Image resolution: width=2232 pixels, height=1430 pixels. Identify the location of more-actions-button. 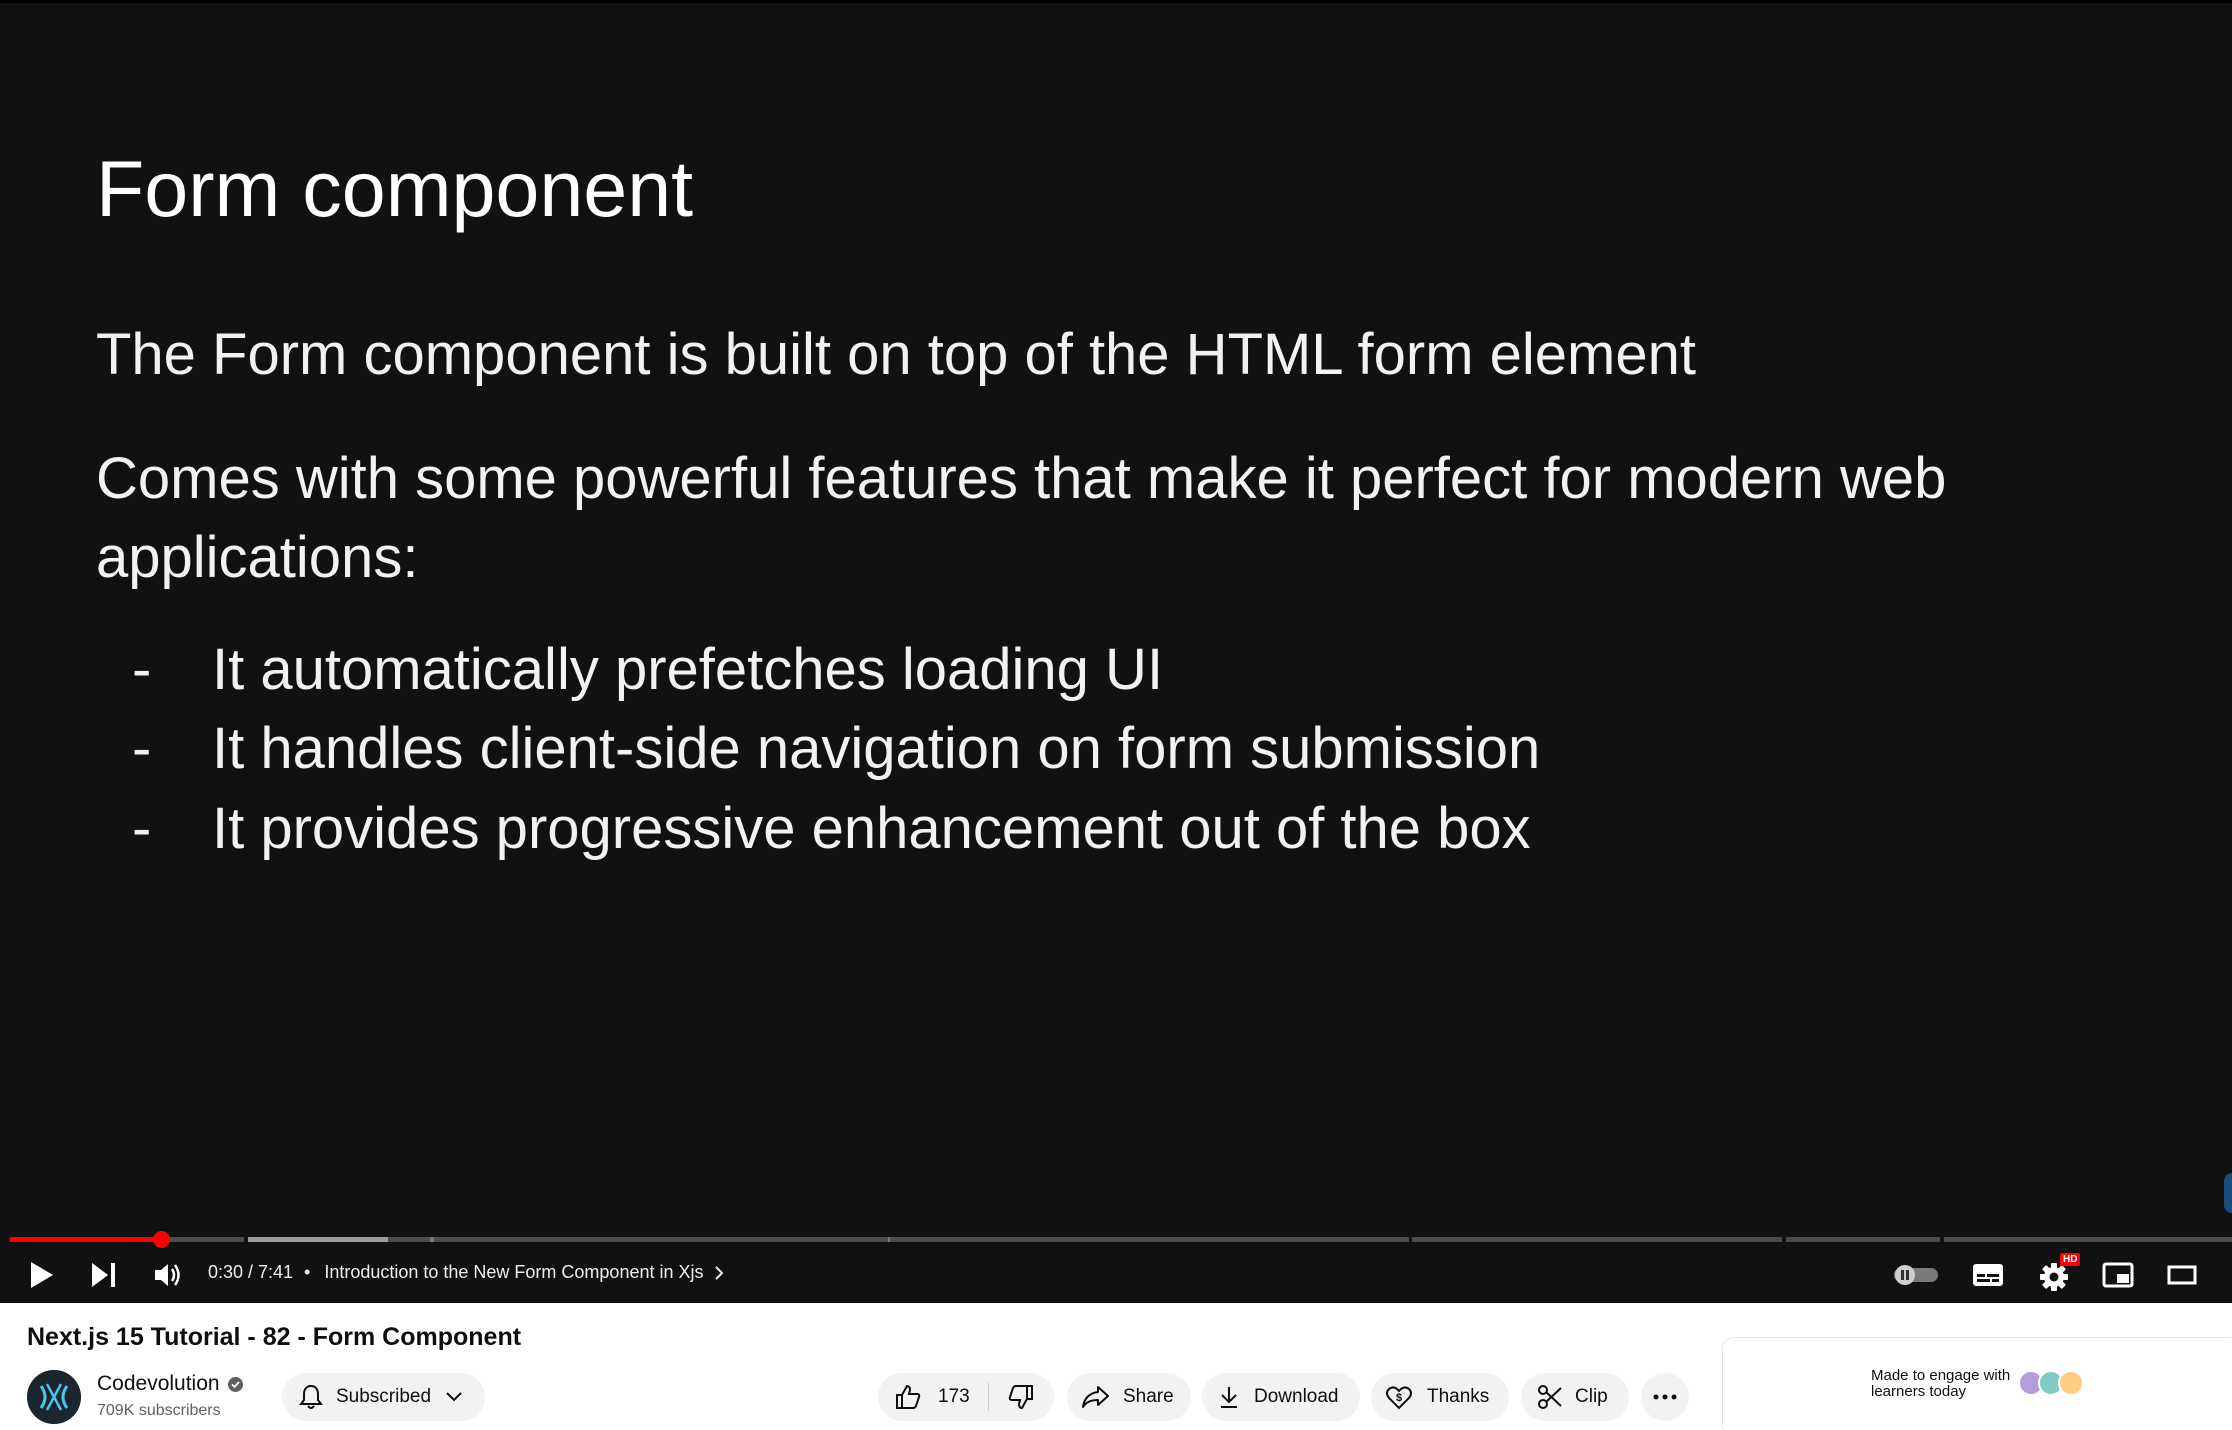
(1665, 1397).